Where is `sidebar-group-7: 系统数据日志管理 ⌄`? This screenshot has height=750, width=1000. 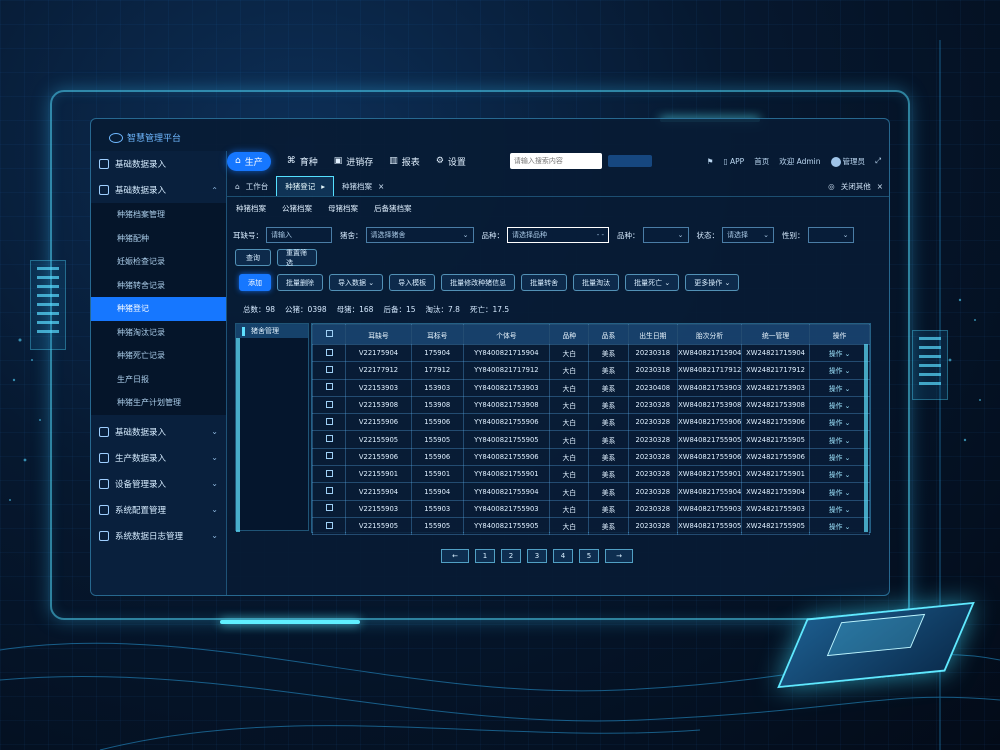
sidebar-group-7: 系统数据日志管理 ⌄ is located at coordinates (158, 536).